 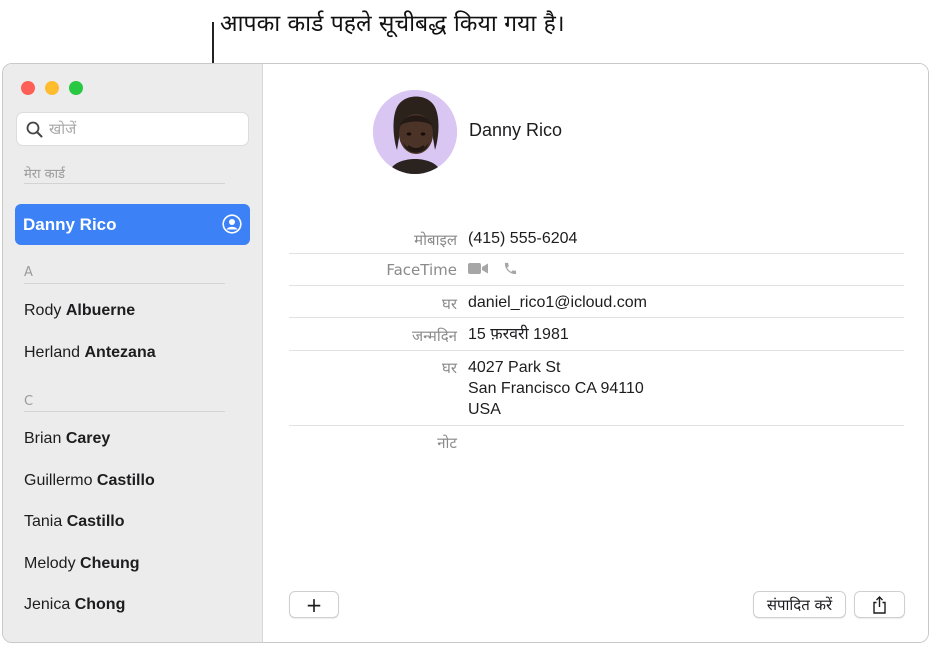 I want to click on facetime-label: FaceTime, so click(x=421, y=270).